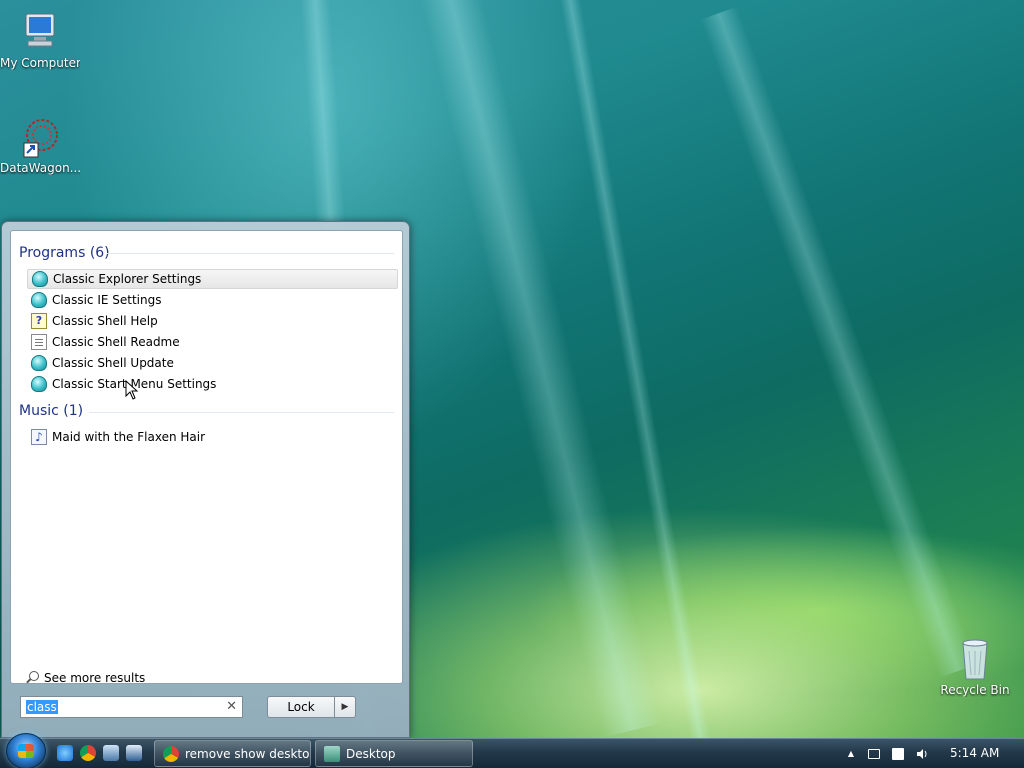 The width and height of the screenshot is (1024, 768). What do you see at coordinates (39, 321) in the screenshot?
I see `help-file-icon: ?` at bounding box center [39, 321].